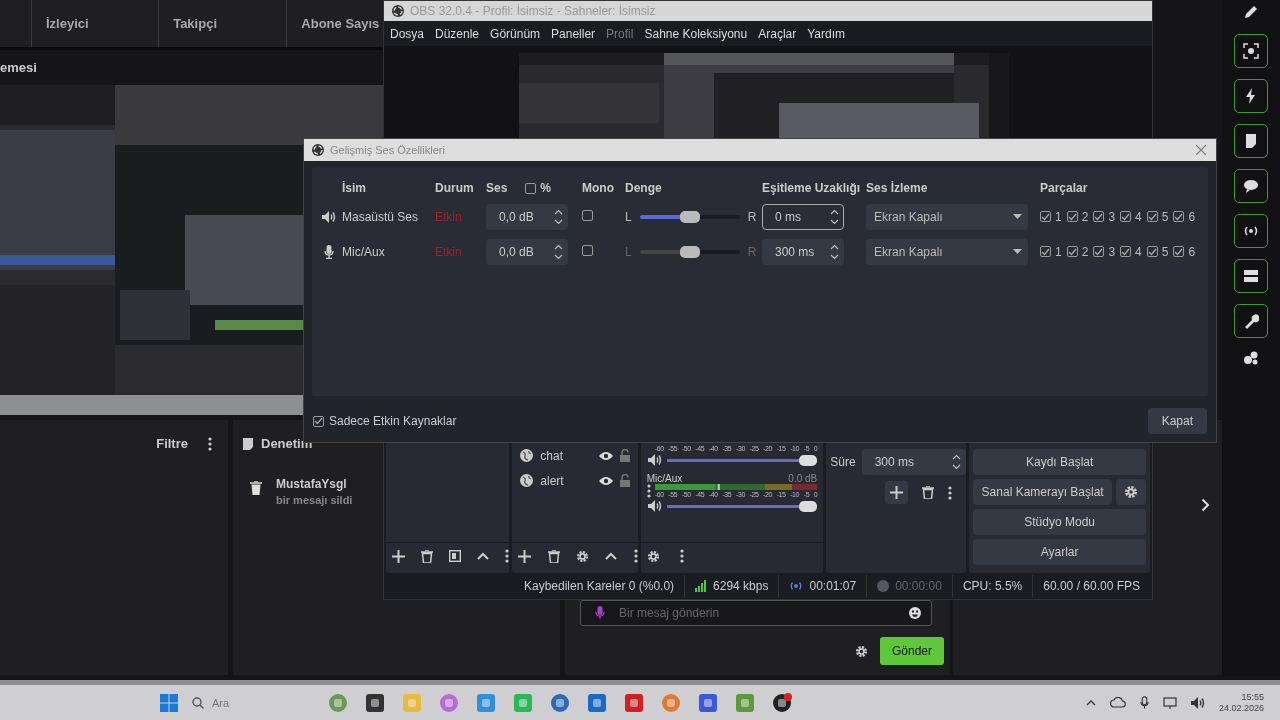 This screenshot has height=720, width=1280. I want to click on active-only-checkbox, so click(318, 421).